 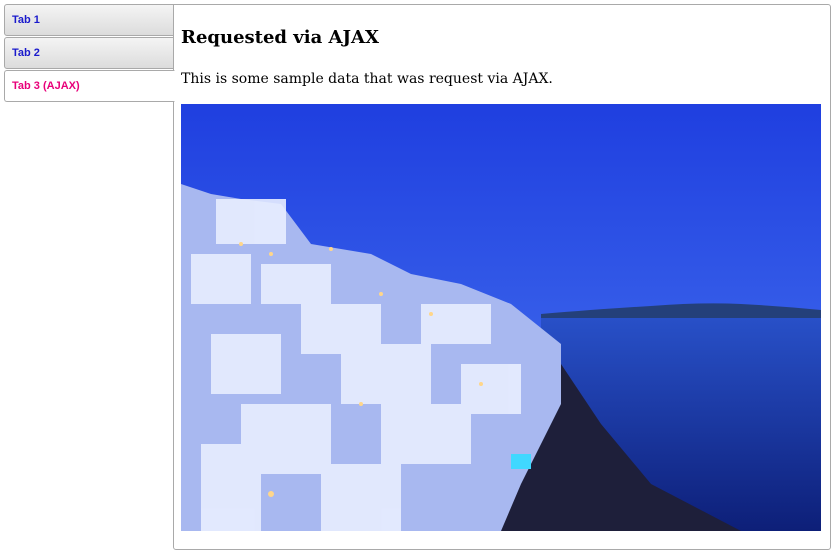 What do you see at coordinates (280, 37) in the screenshot?
I see `panel-heading: Requested via AJAX` at bounding box center [280, 37].